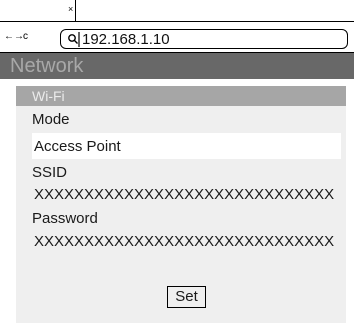 The width and height of the screenshot is (354, 323). I want to click on text-cursor, so click(79, 39).